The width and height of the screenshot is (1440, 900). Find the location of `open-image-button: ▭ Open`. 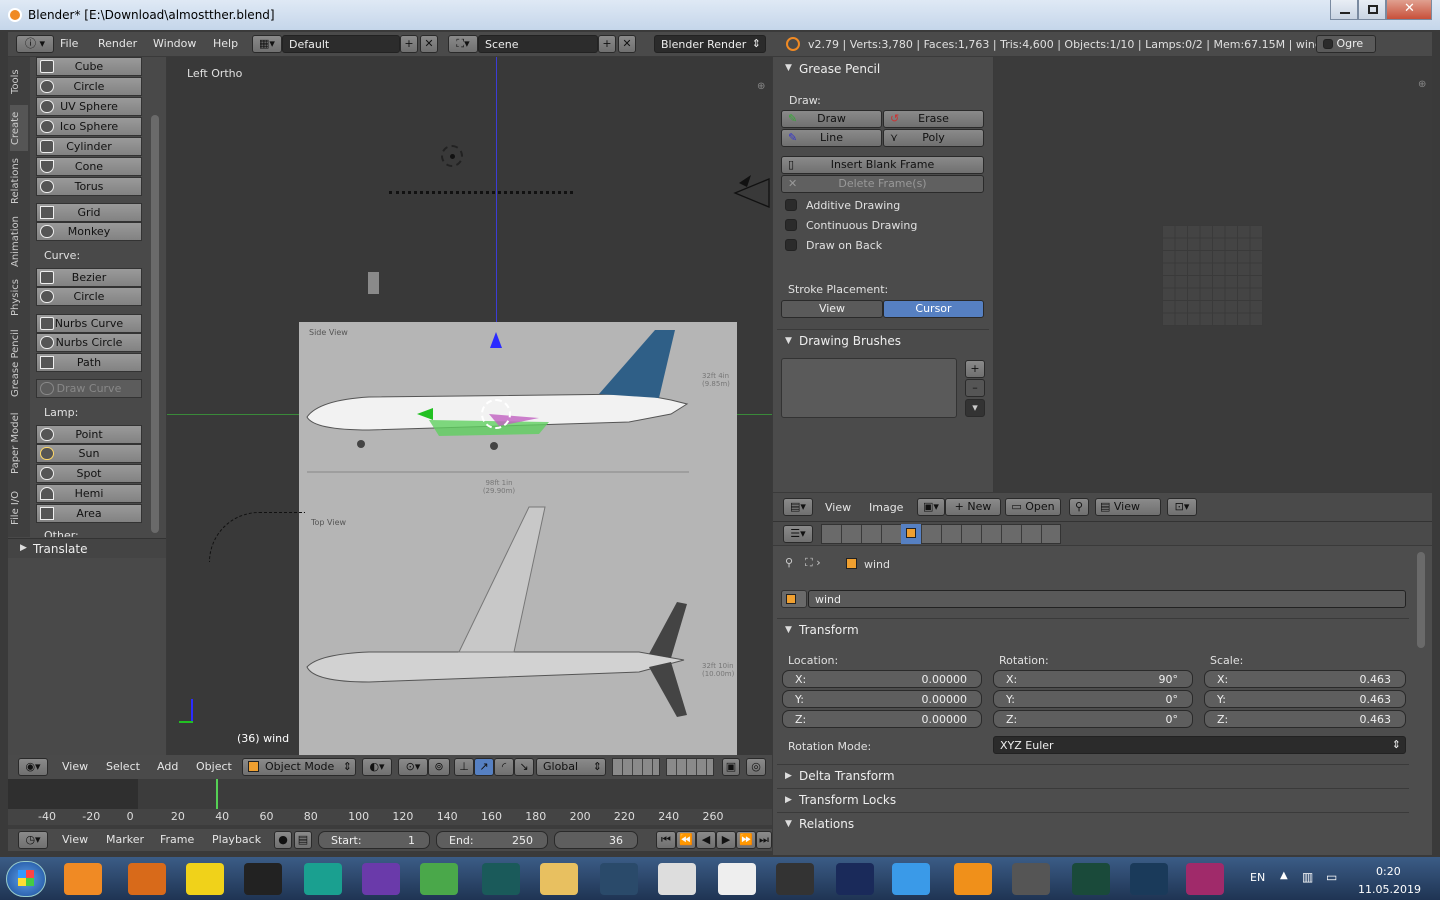

open-image-button: ▭ Open is located at coordinates (1033, 507).